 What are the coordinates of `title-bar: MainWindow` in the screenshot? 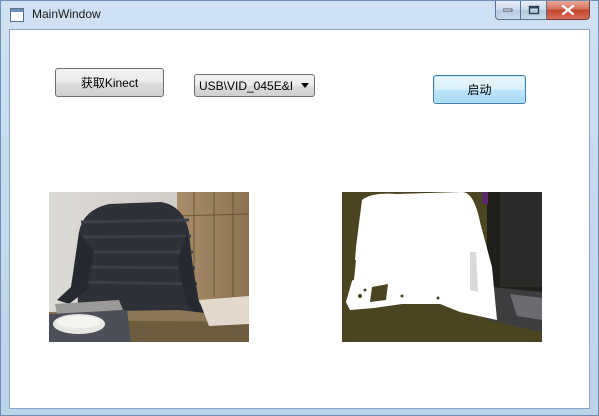 It's located at (299, 15).